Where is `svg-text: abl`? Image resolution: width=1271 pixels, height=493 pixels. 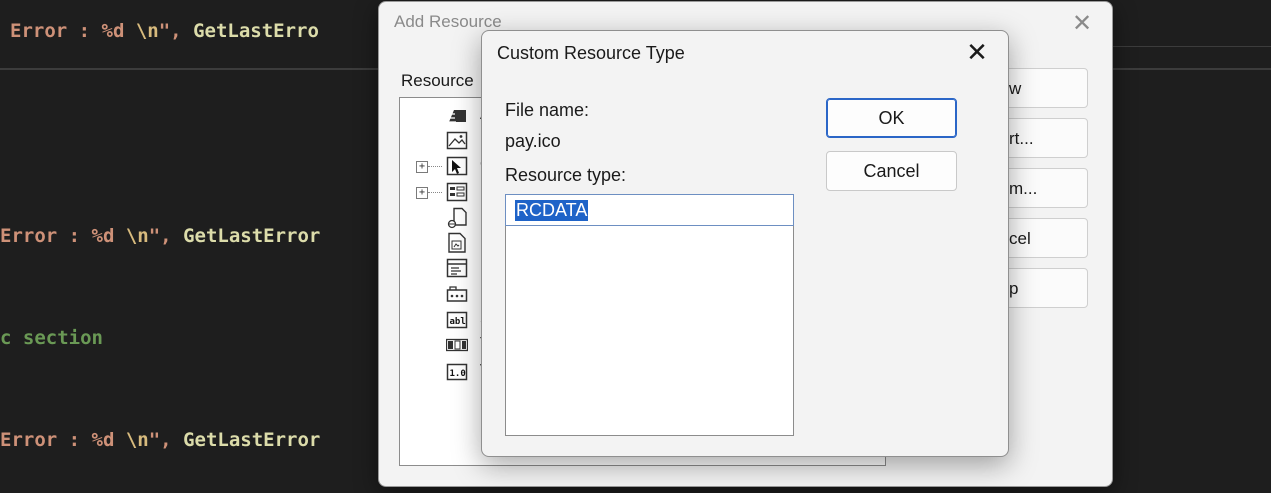
svg-text: abl is located at coordinates (458, 322).